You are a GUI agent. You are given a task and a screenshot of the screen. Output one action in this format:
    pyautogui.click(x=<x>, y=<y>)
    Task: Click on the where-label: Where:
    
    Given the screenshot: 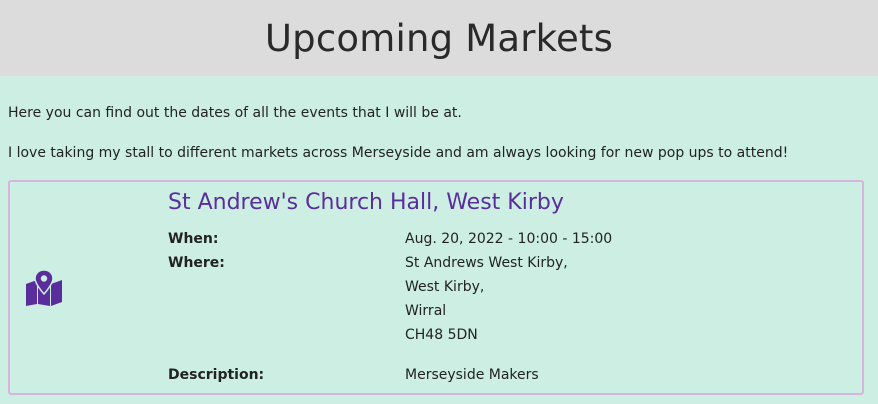 What is the action you would take?
    pyautogui.click(x=196, y=263)
    